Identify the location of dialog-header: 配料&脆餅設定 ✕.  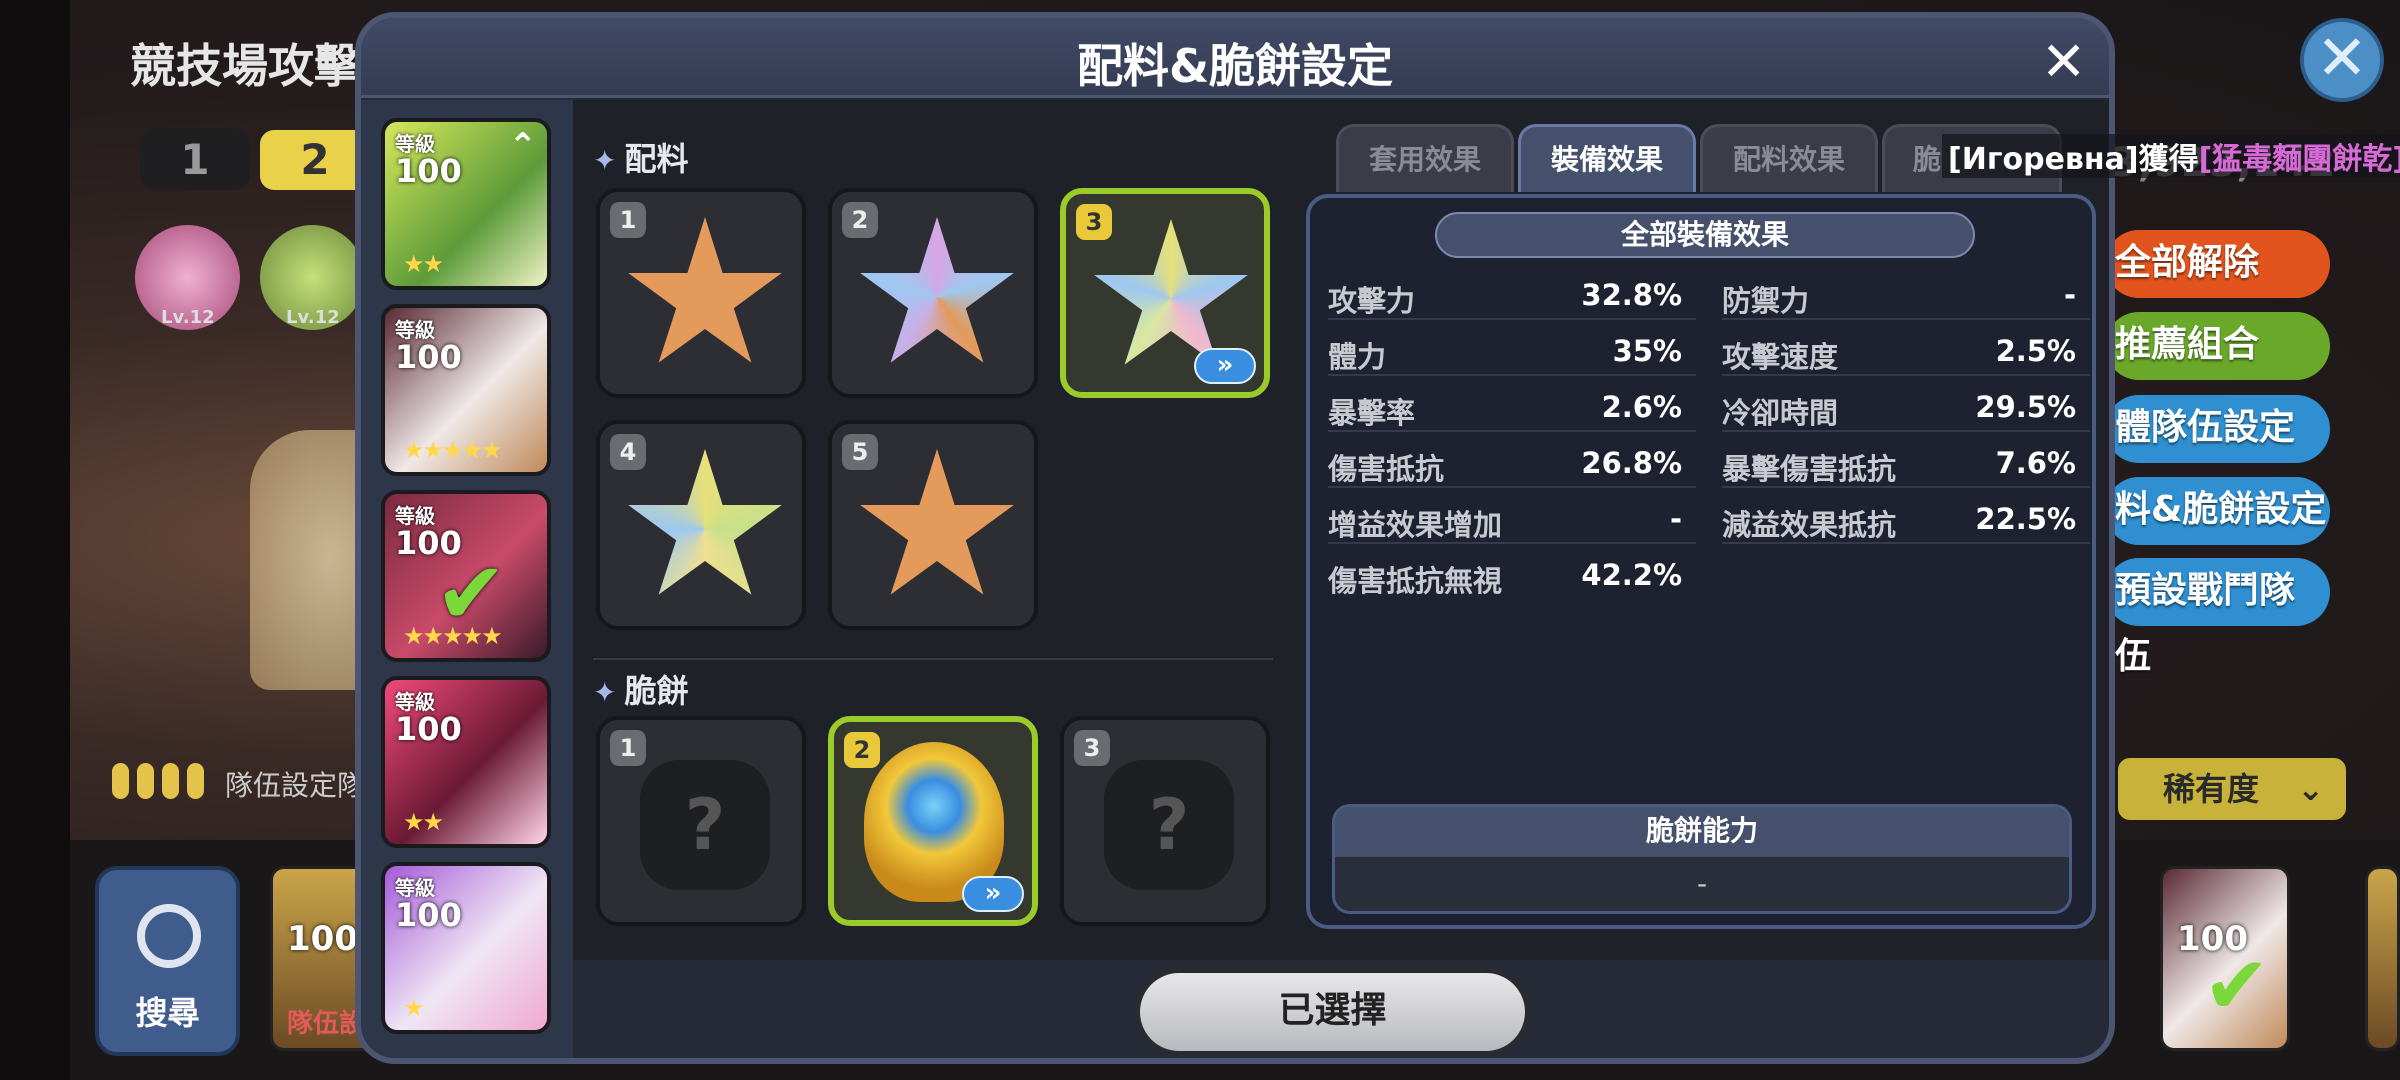
(1235, 58).